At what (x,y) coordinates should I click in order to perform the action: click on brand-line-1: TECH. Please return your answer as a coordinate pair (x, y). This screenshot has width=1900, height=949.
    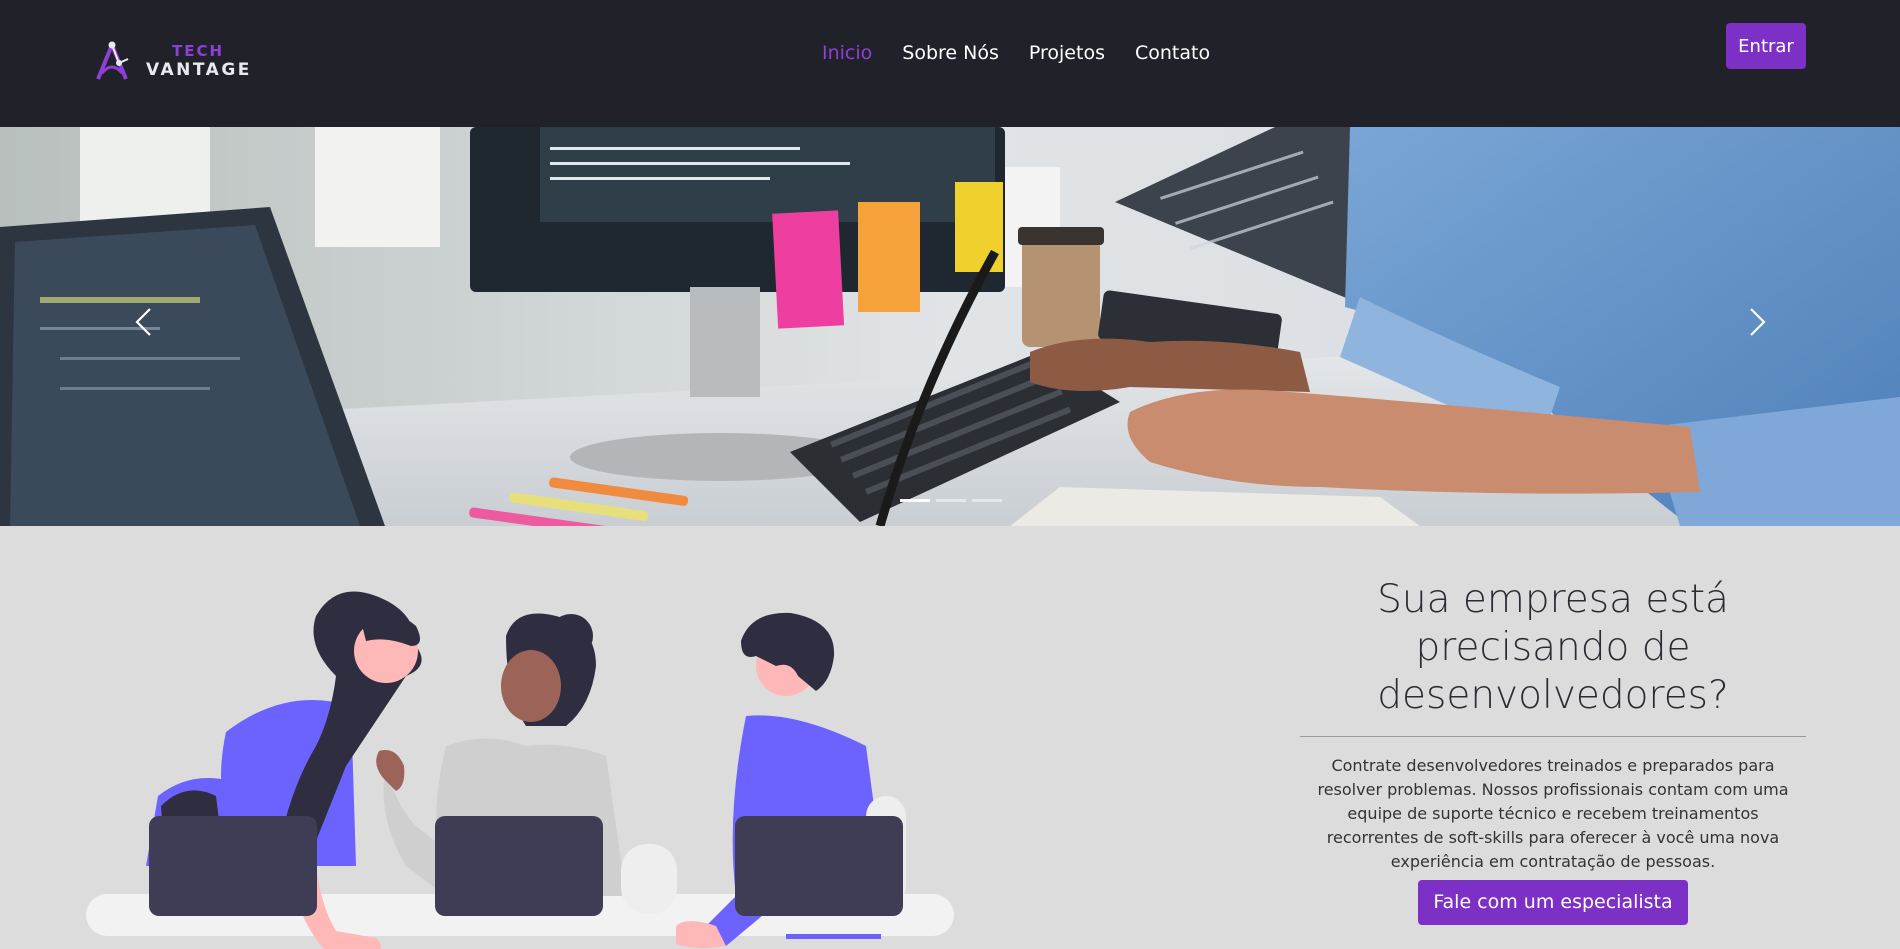
    Looking at the image, I should click on (198, 51).